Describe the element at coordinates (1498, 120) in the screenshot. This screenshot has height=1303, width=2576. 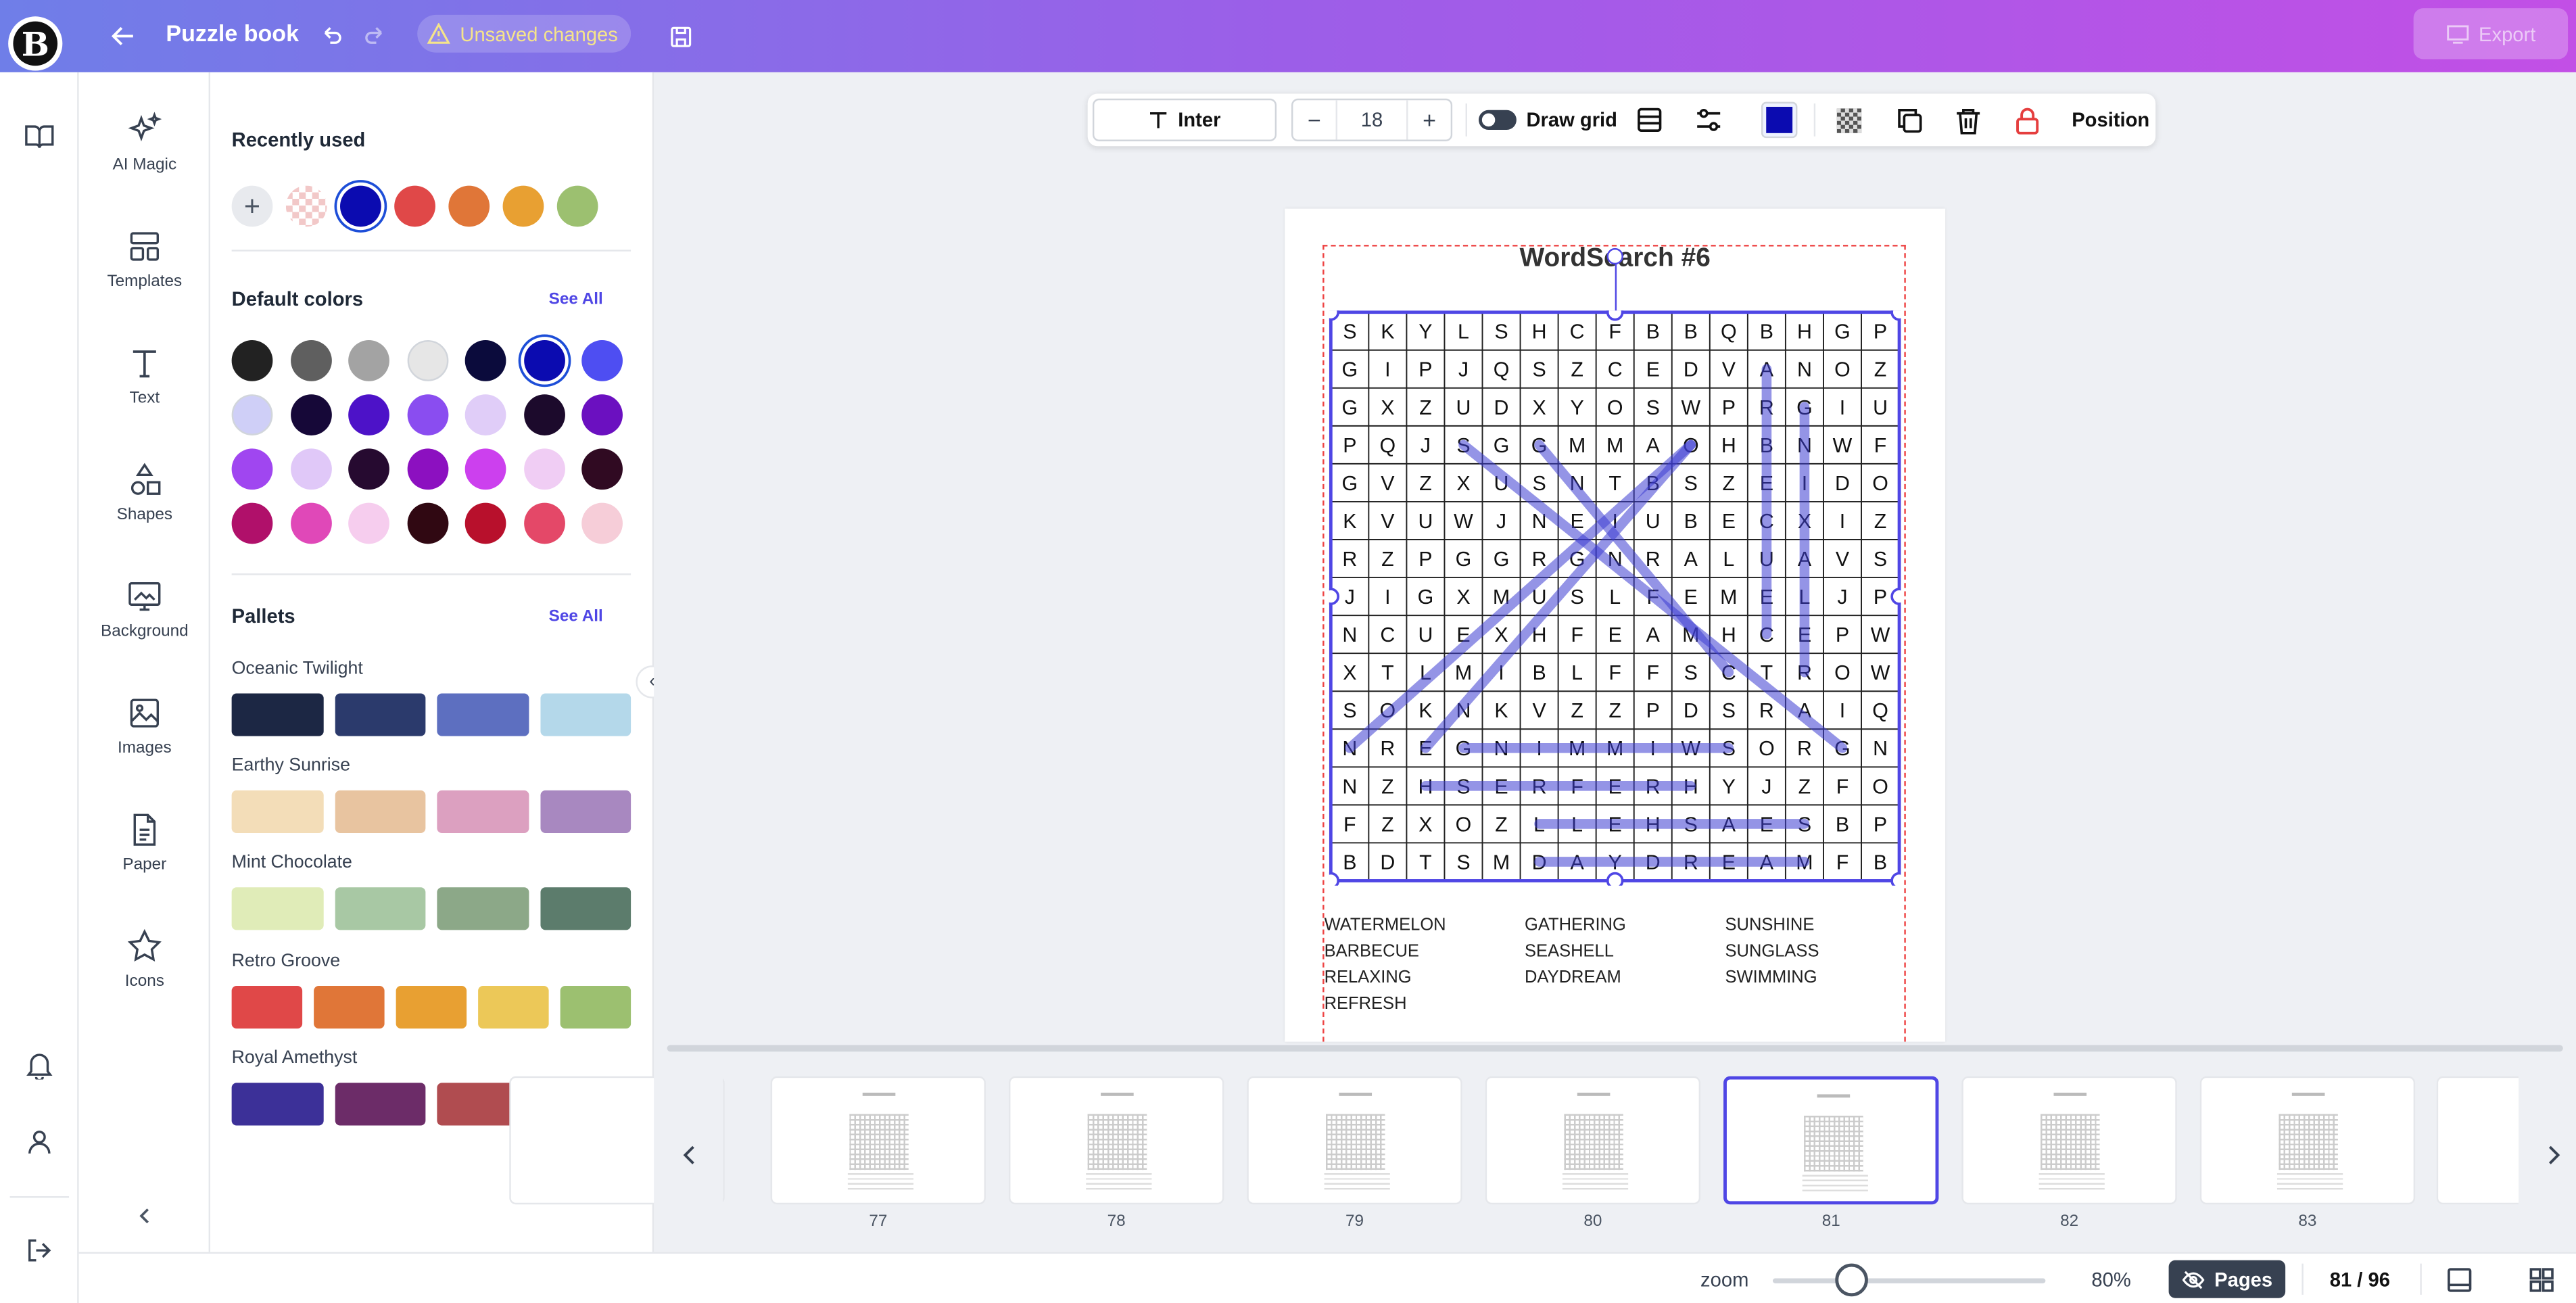
I see `draw-grid-toggle` at that location.